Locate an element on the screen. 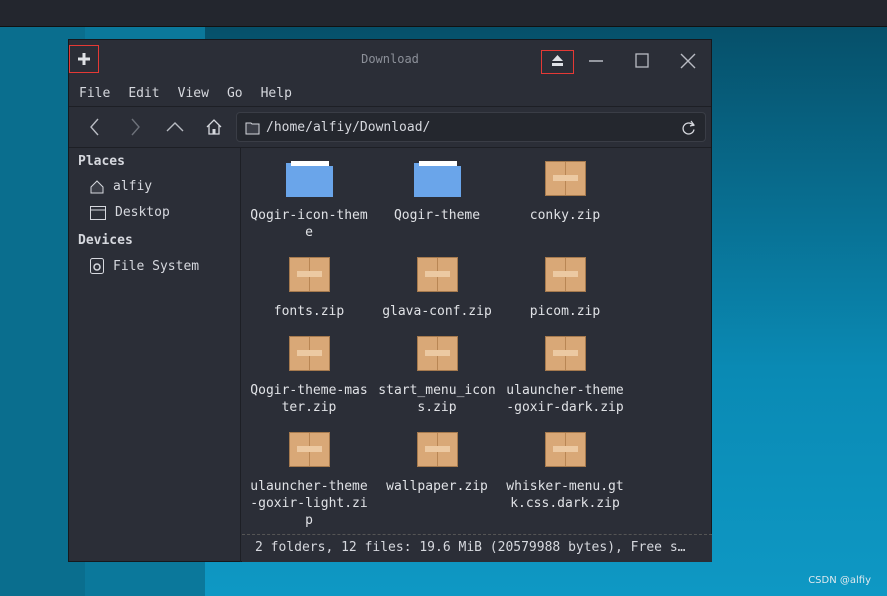 The image size is (887, 596). file-name: ulauncher-theme-goxir-dark.zip is located at coordinates (565, 399).